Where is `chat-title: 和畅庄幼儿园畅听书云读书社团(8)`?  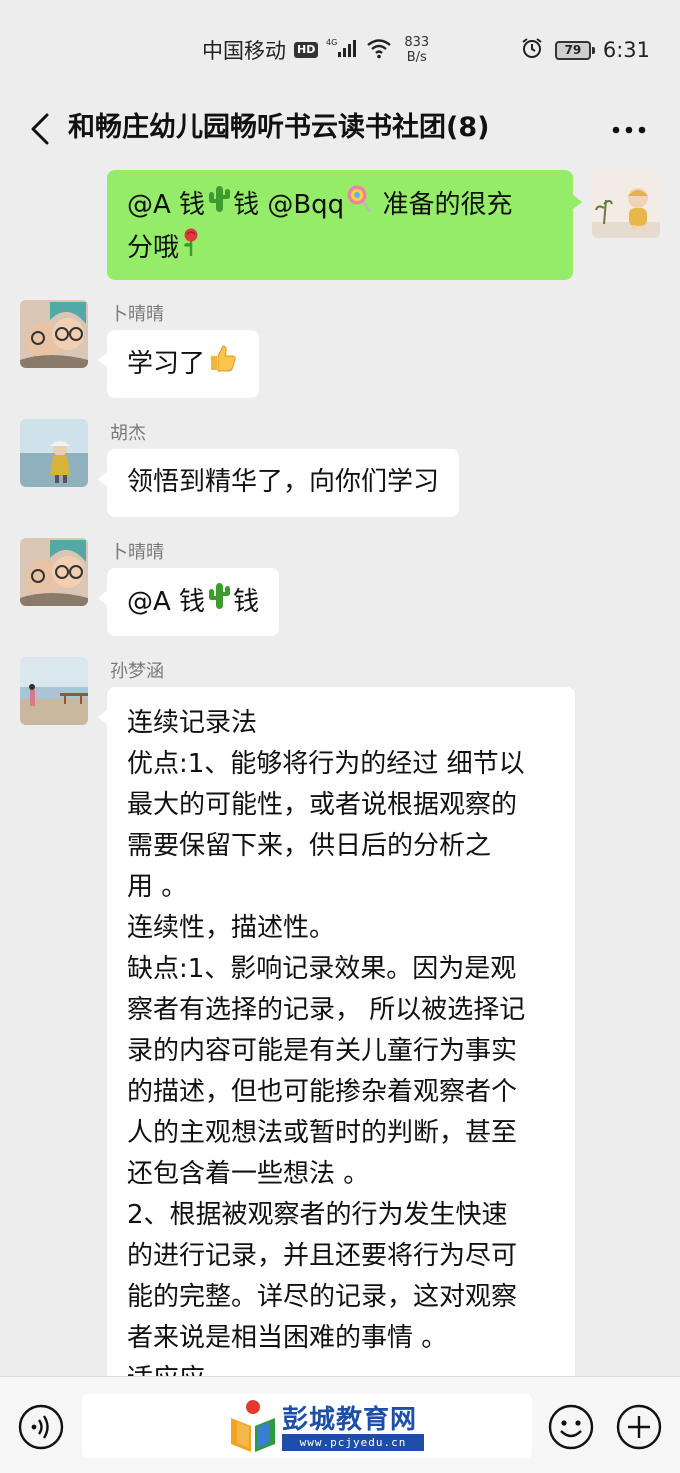 chat-title: 和畅庄幼儿园畅听书云读书社团(8) is located at coordinates (279, 127).